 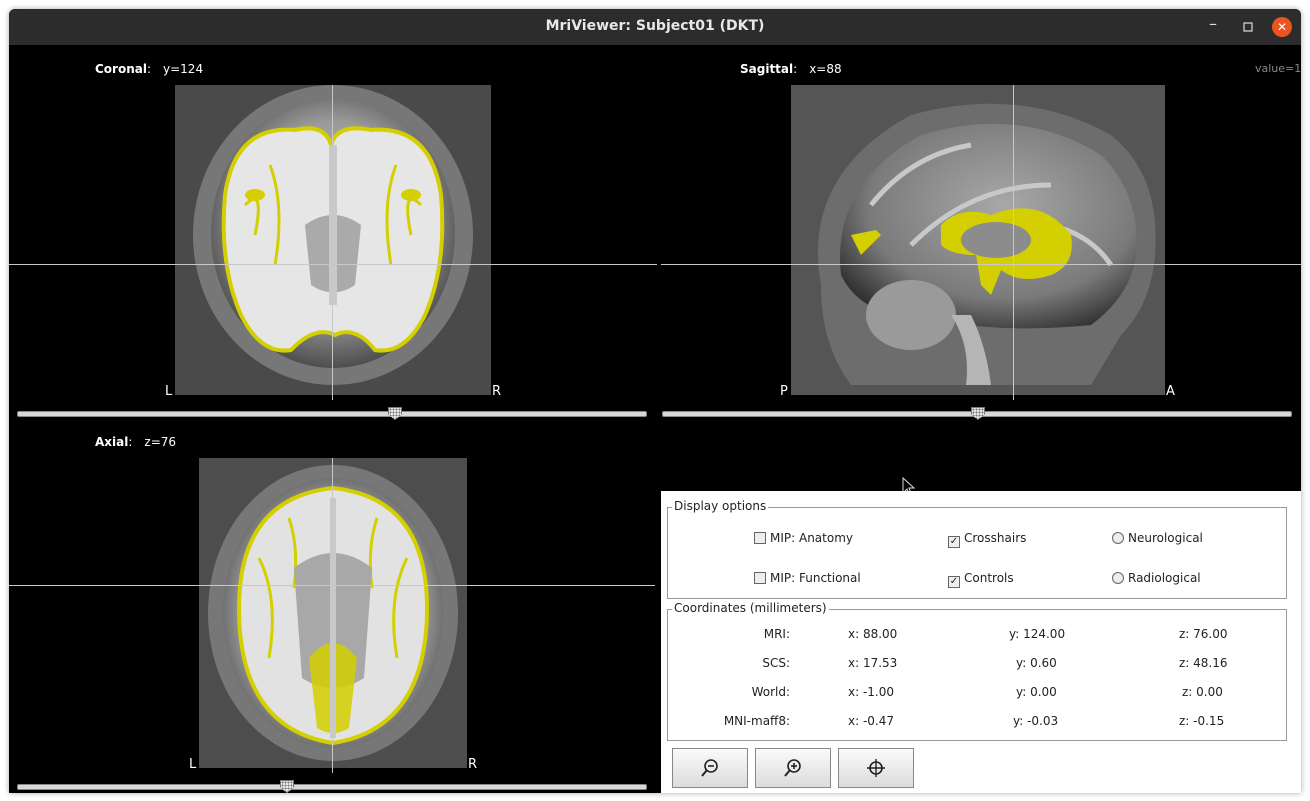 What do you see at coordinates (770, 692) in the screenshot?
I see `coord-row-label: World:` at bounding box center [770, 692].